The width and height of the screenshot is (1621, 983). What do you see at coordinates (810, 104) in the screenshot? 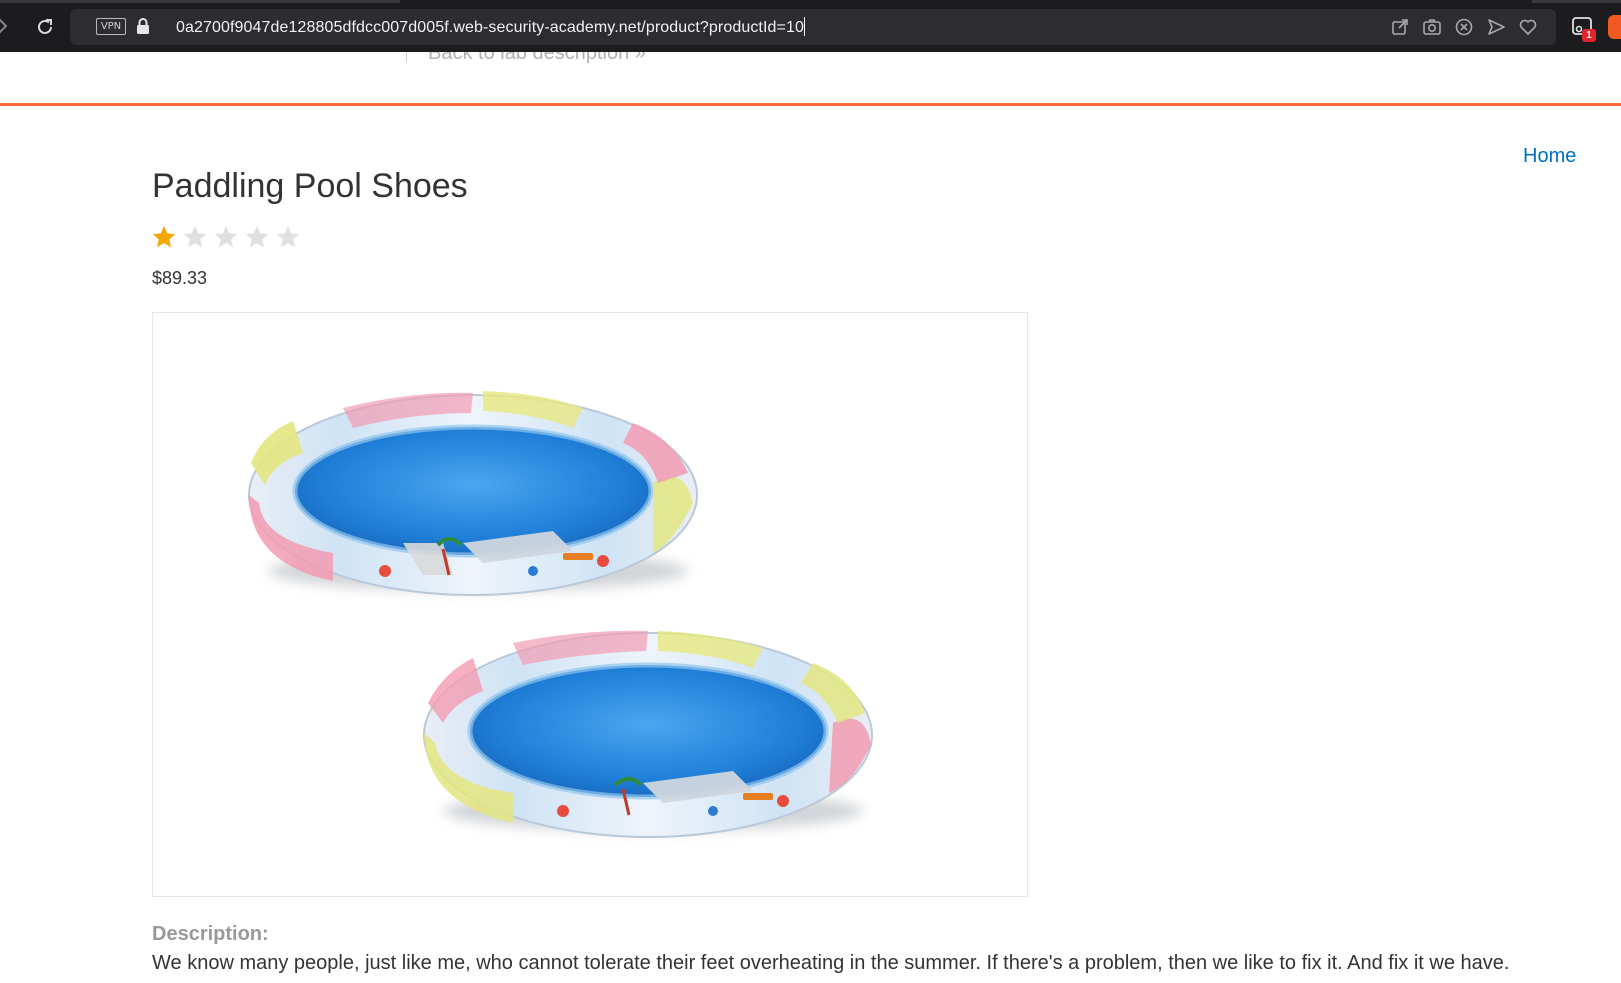
I see `header-accent-rule` at bounding box center [810, 104].